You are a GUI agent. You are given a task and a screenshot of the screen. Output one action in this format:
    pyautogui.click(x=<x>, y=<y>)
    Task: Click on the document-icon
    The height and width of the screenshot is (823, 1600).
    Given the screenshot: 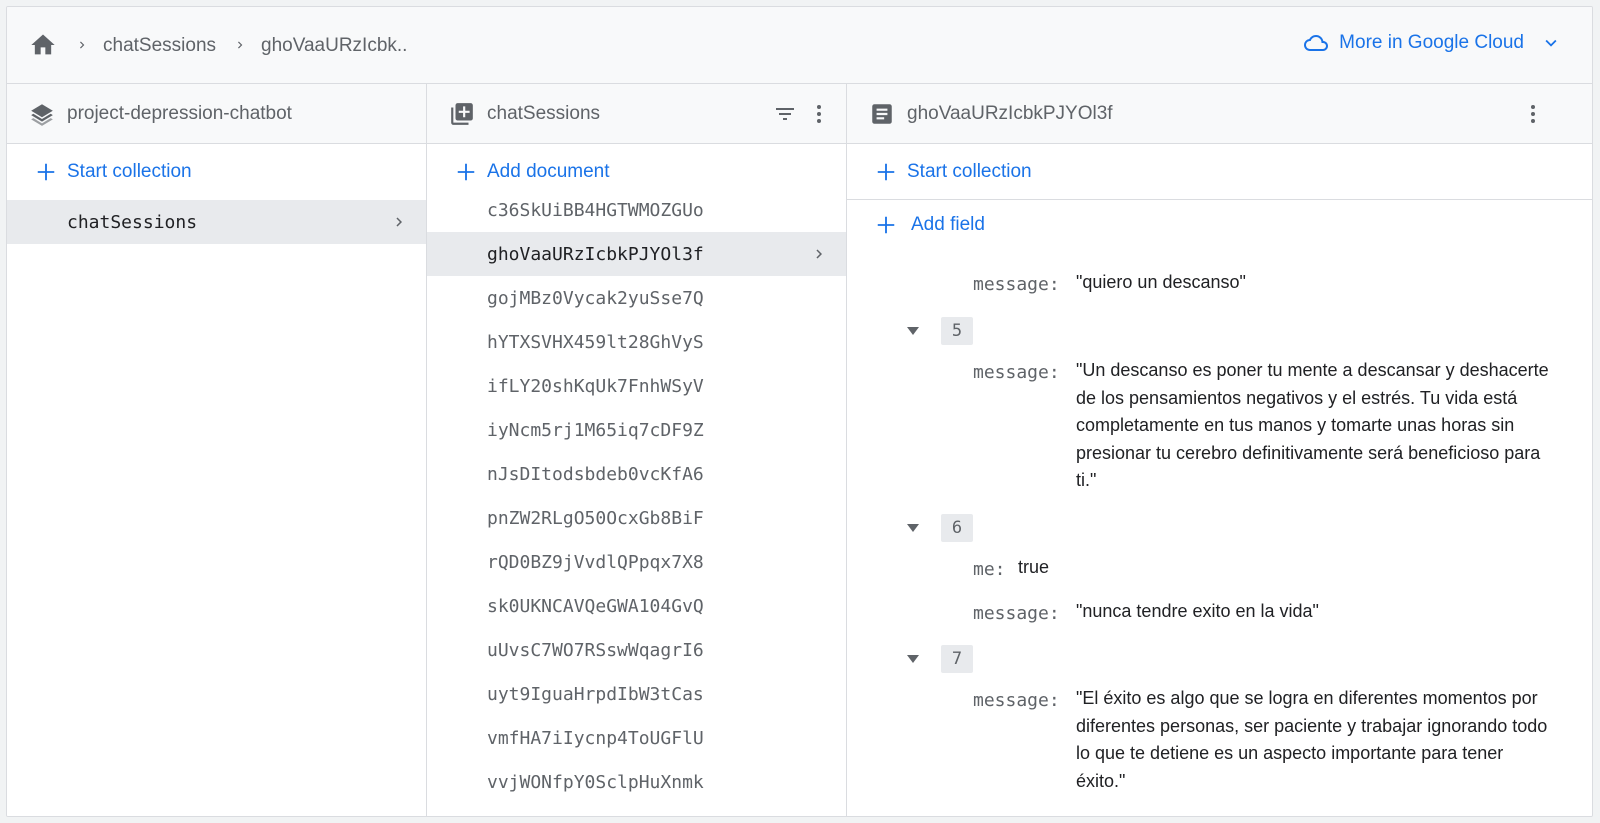 What is the action you would take?
    pyautogui.click(x=882, y=114)
    